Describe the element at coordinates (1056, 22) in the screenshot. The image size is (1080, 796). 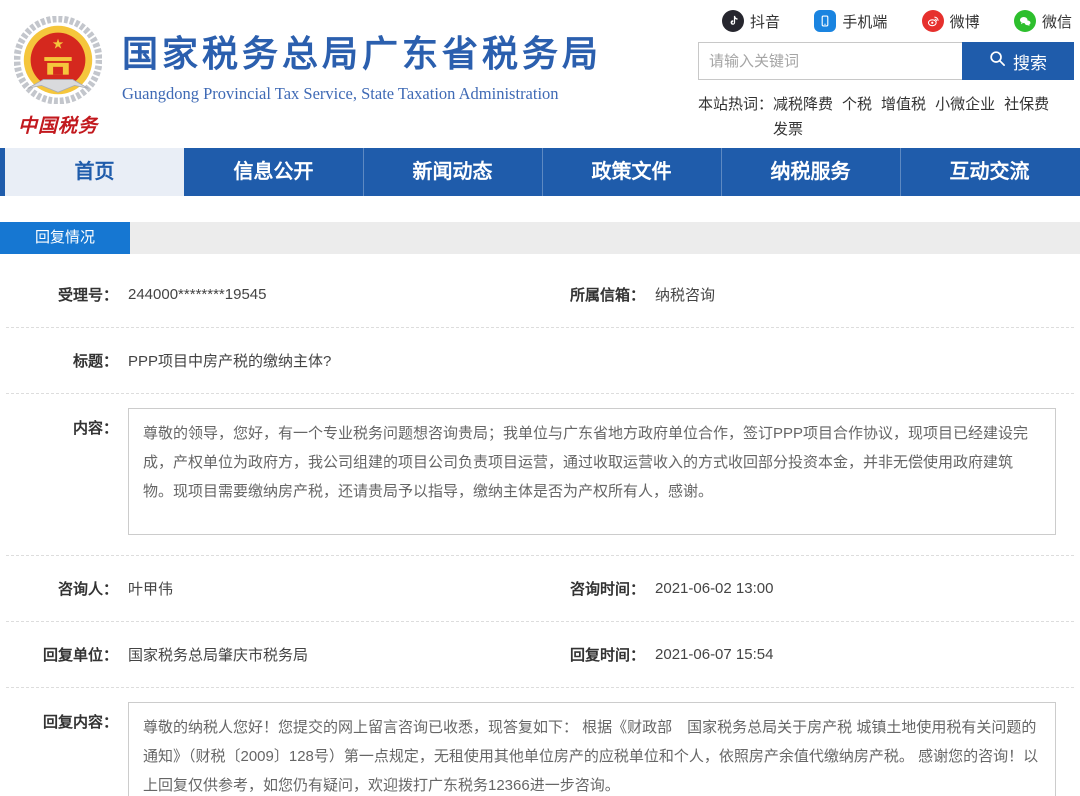
I see `wechat-label: 微信` at that location.